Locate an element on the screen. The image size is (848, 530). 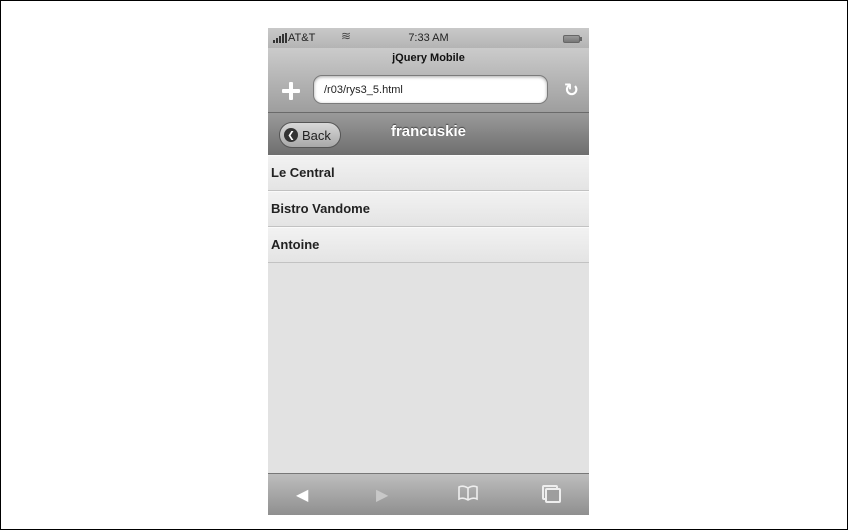
list-item: Bistro Vandome is located at coordinates (428, 209).